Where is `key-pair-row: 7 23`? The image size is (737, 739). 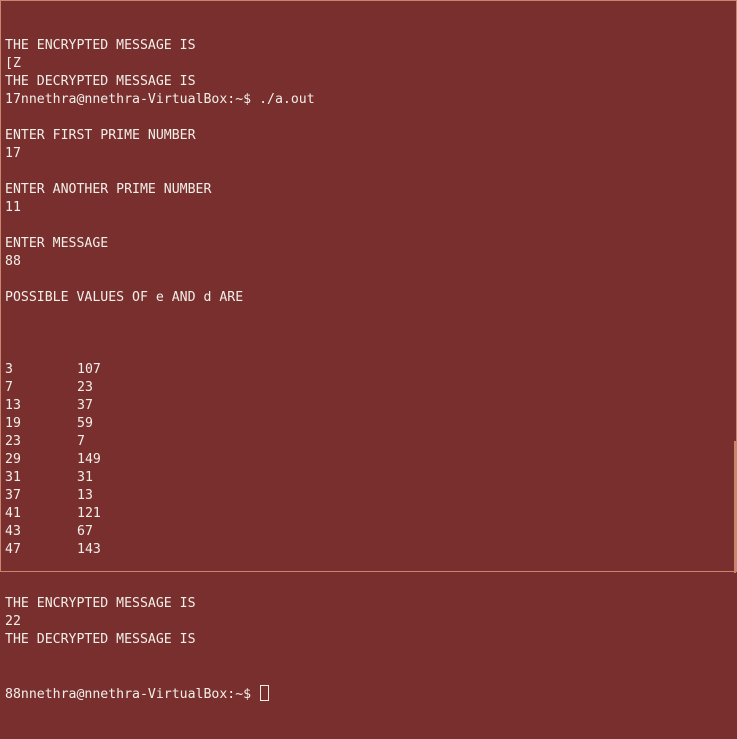 key-pair-row: 7 23 is located at coordinates (370, 388).